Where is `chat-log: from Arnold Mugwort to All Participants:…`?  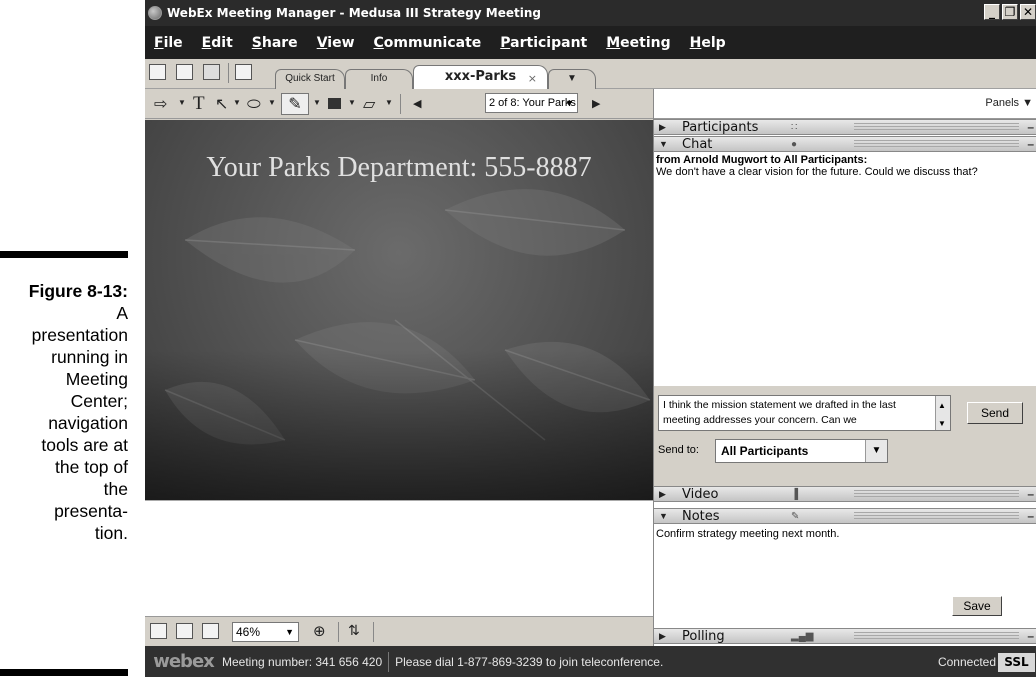 chat-log: from Arnold Mugwort to All Participants:… is located at coordinates (845, 269).